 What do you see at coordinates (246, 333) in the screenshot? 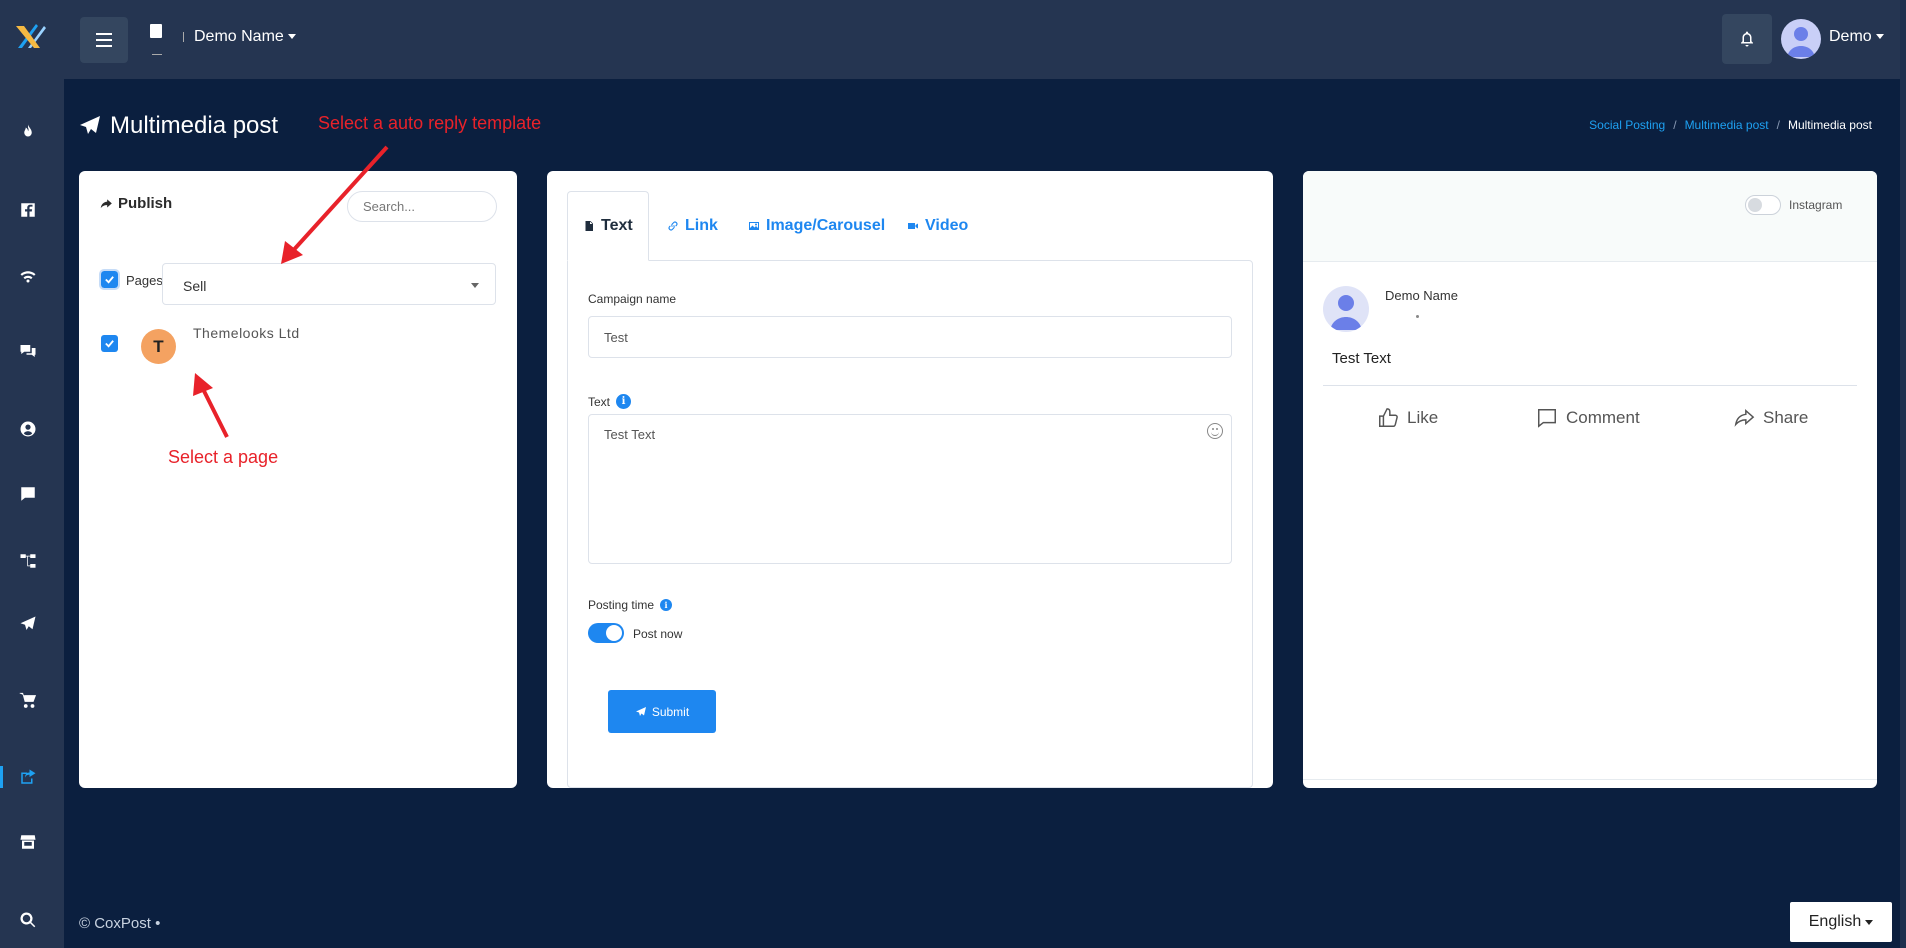
I see `page-name: Themelooks Ltd` at bounding box center [246, 333].